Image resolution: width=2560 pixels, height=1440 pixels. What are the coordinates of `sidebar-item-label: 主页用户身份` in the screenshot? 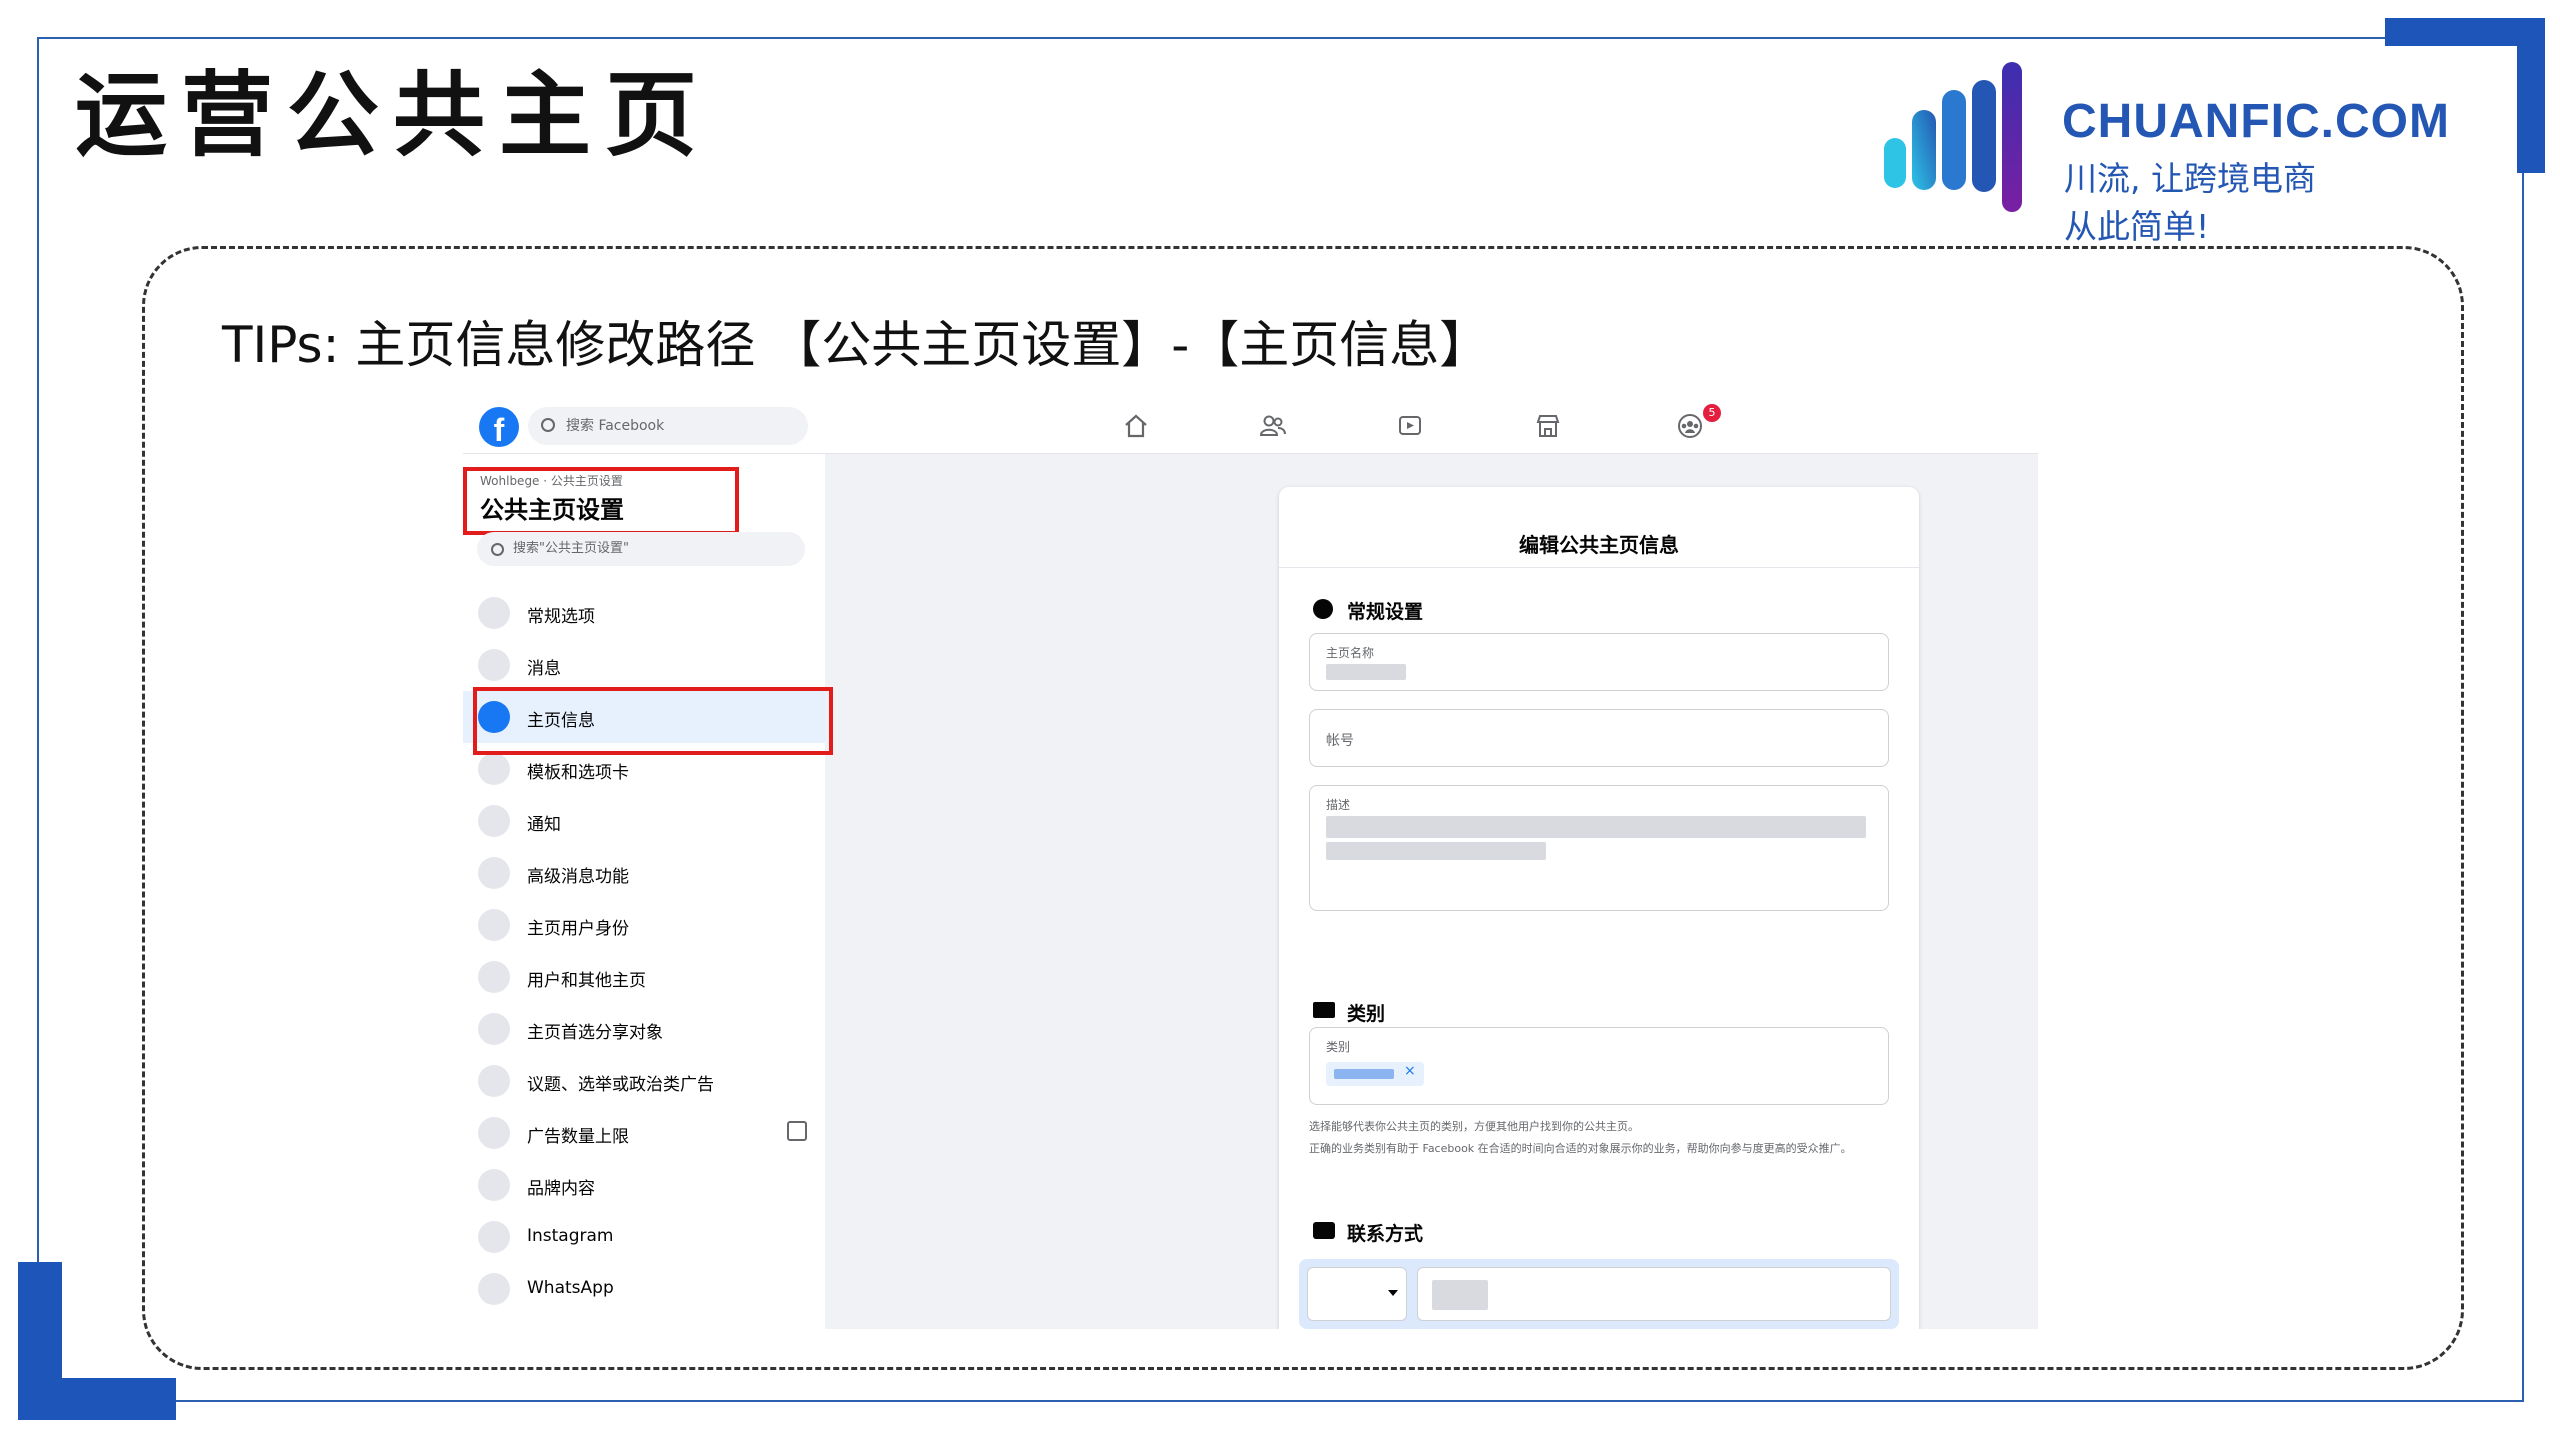 It's located at (578, 929).